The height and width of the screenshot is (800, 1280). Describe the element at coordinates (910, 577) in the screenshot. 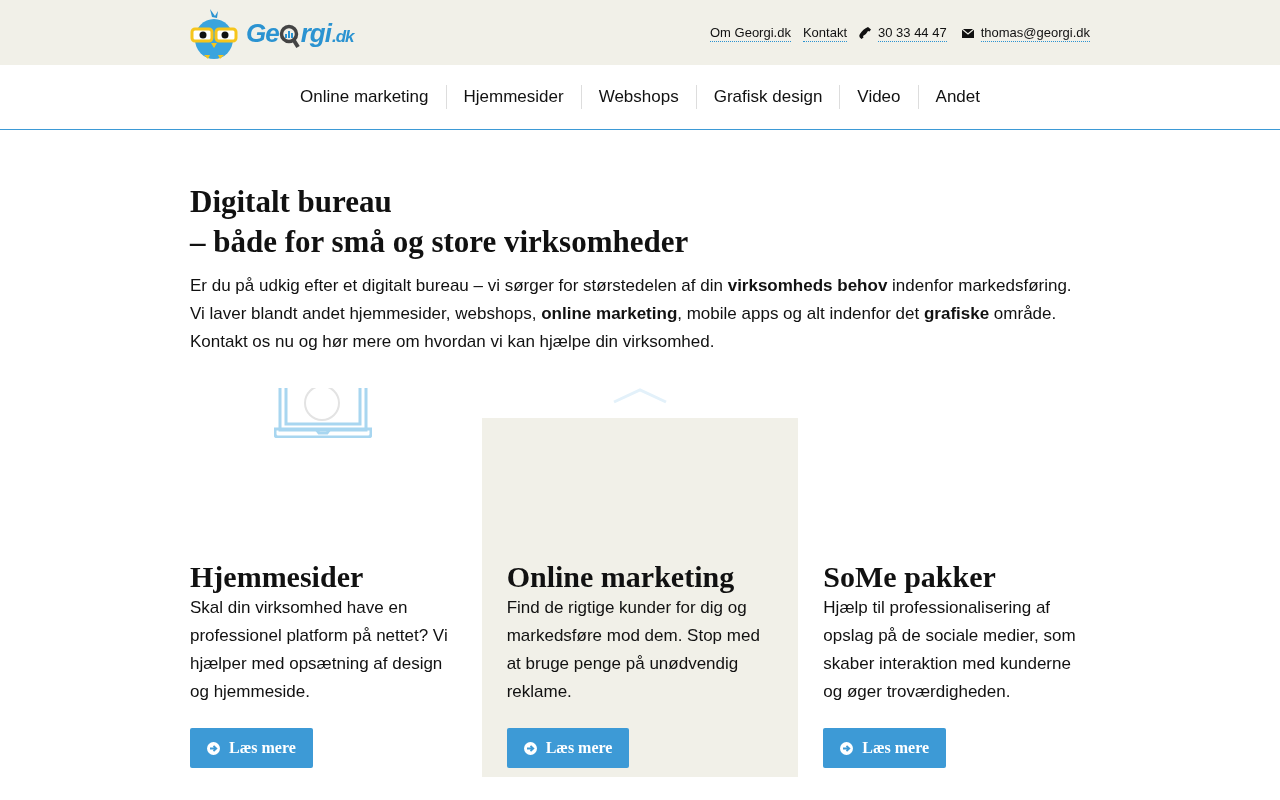

I see `card-title: SoMe pakker` at that location.